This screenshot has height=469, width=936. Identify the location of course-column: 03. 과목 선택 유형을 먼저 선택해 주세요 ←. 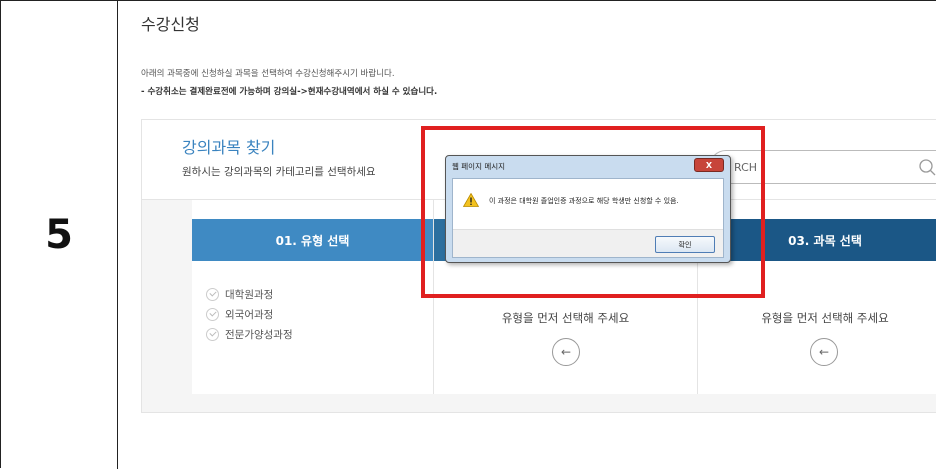
(817, 297).